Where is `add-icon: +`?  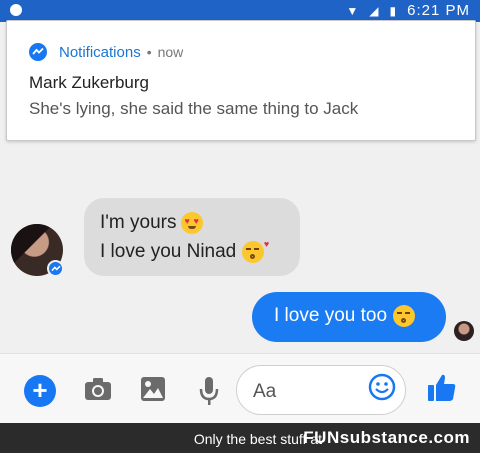 add-icon: + is located at coordinates (40, 390).